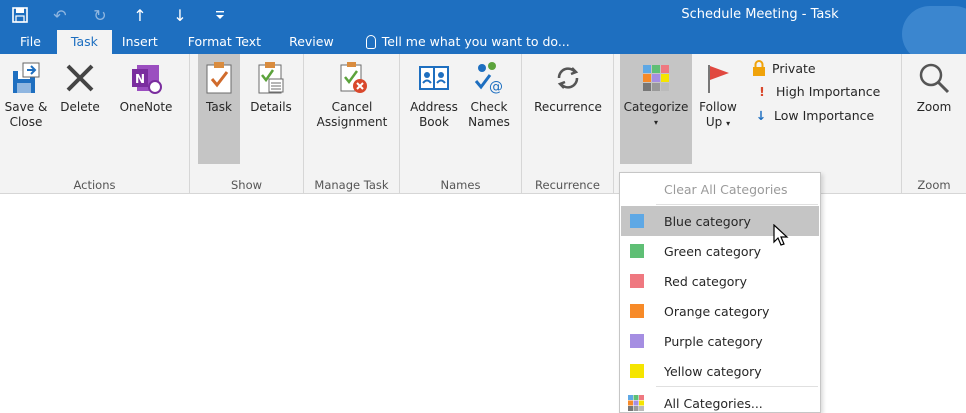  I want to click on group-show: Task Details Show, so click(247, 124).